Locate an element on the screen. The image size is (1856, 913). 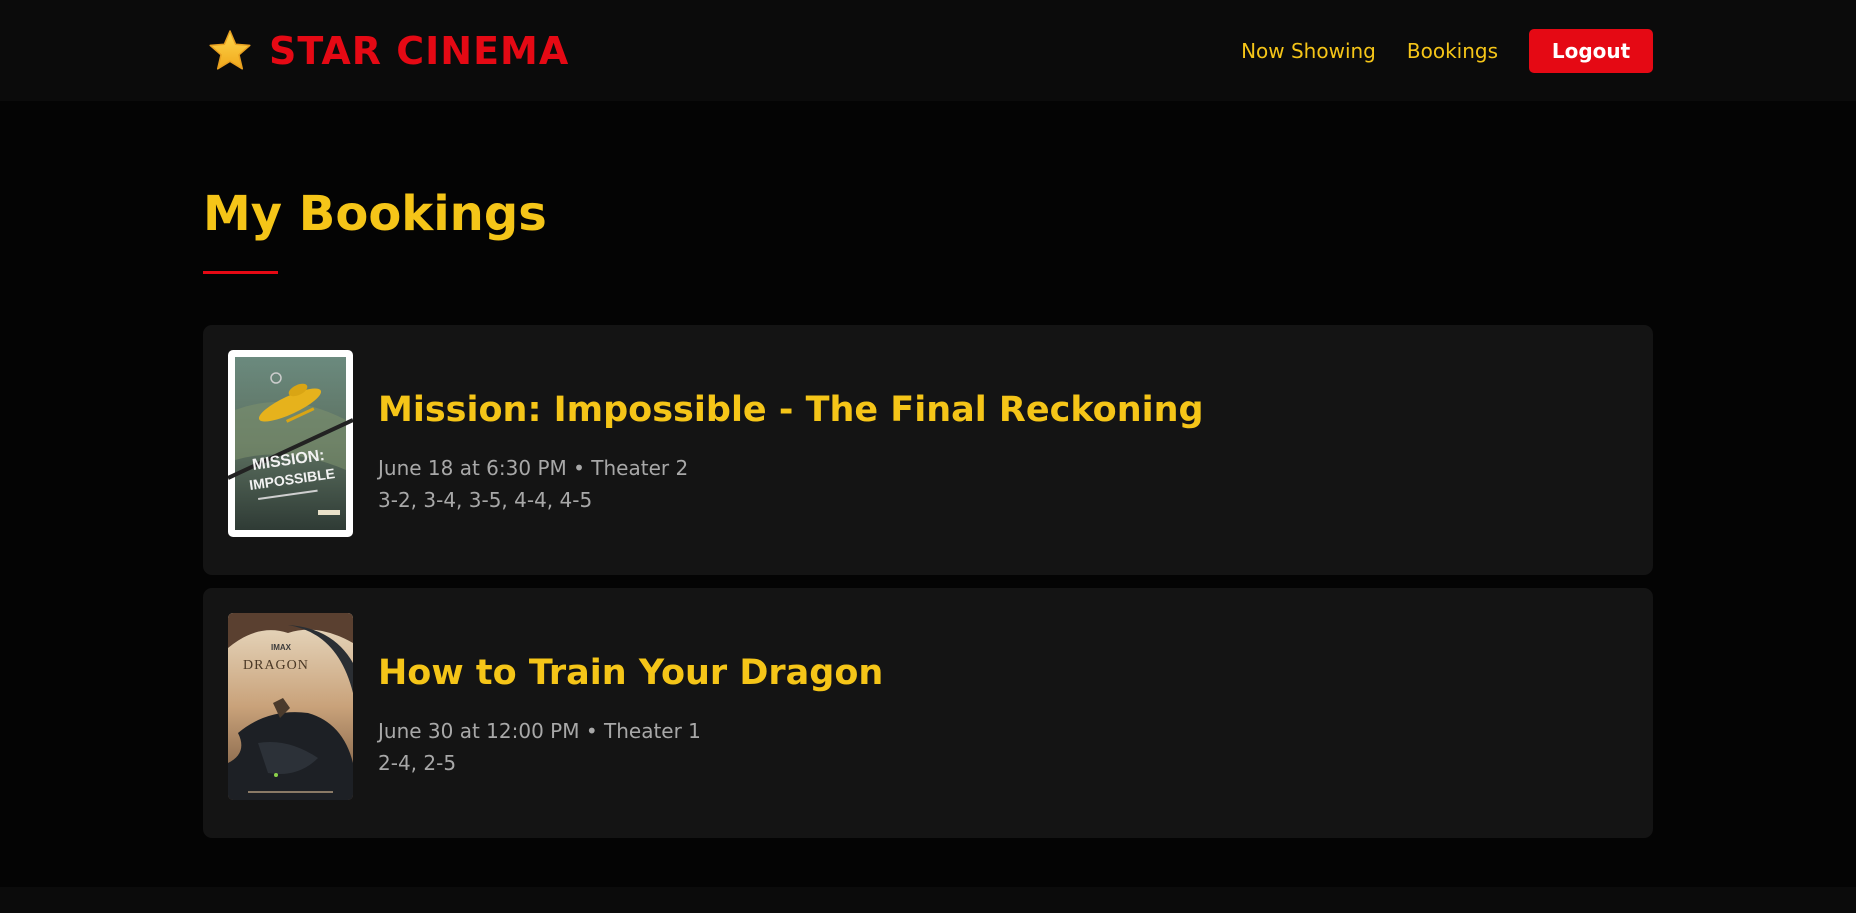
svg-text: DRAGON is located at coordinates (276, 665).